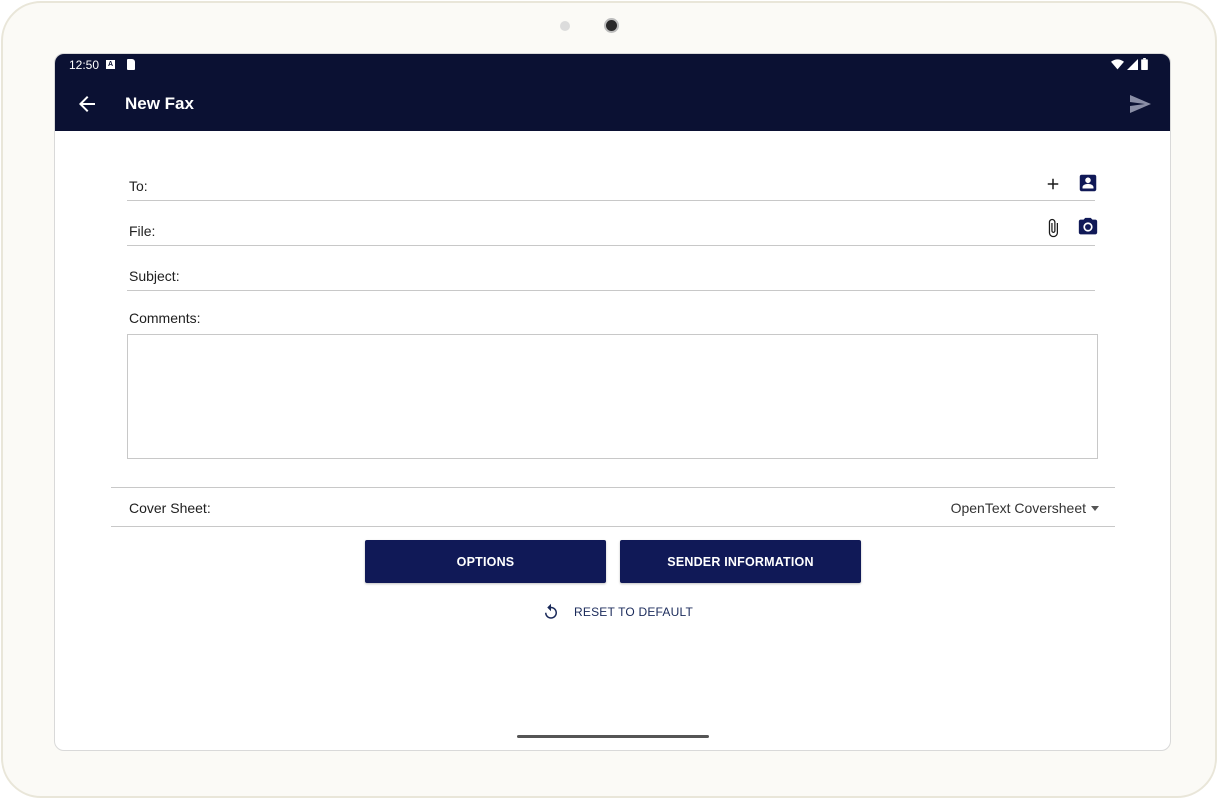  What do you see at coordinates (634, 612) in the screenshot?
I see `reset-label: RESET TO DEFAULT` at bounding box center [634, 612].